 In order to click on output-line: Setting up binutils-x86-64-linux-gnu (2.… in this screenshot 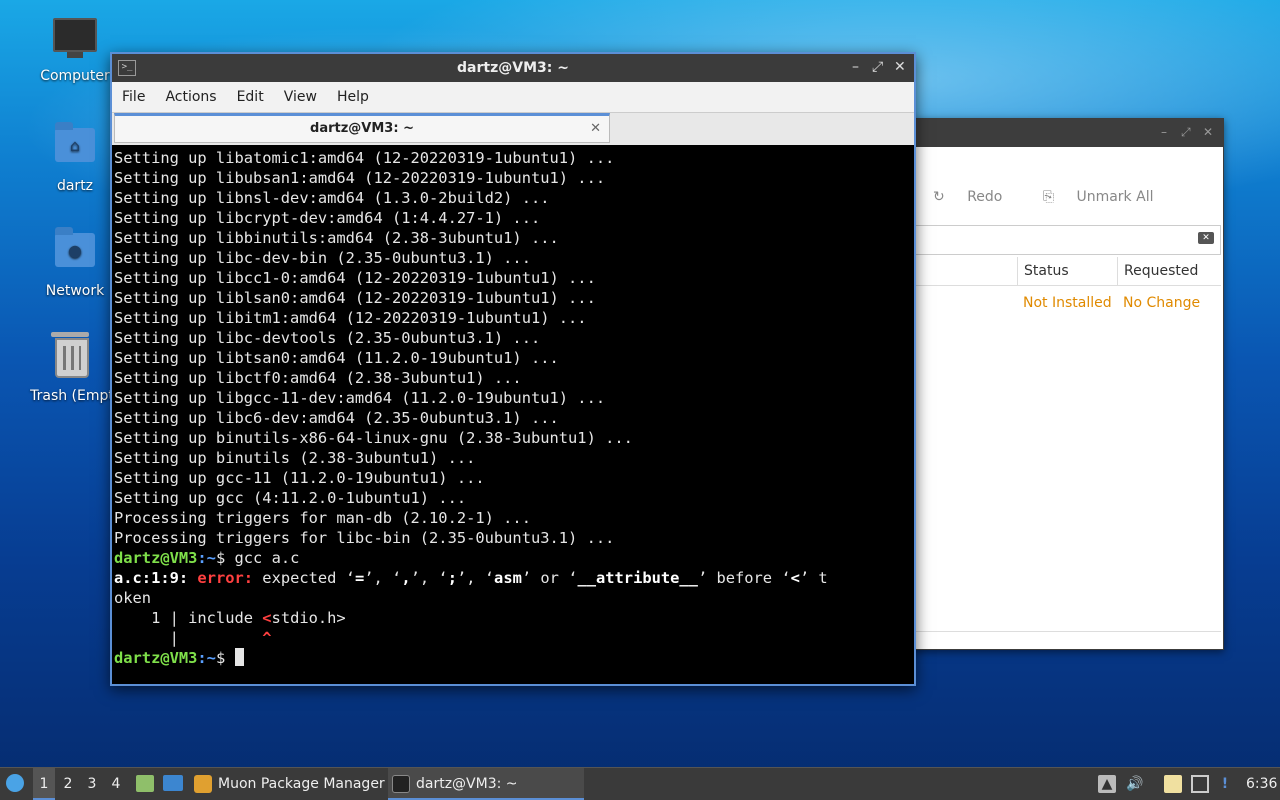, I will do `click(373, 438)`.